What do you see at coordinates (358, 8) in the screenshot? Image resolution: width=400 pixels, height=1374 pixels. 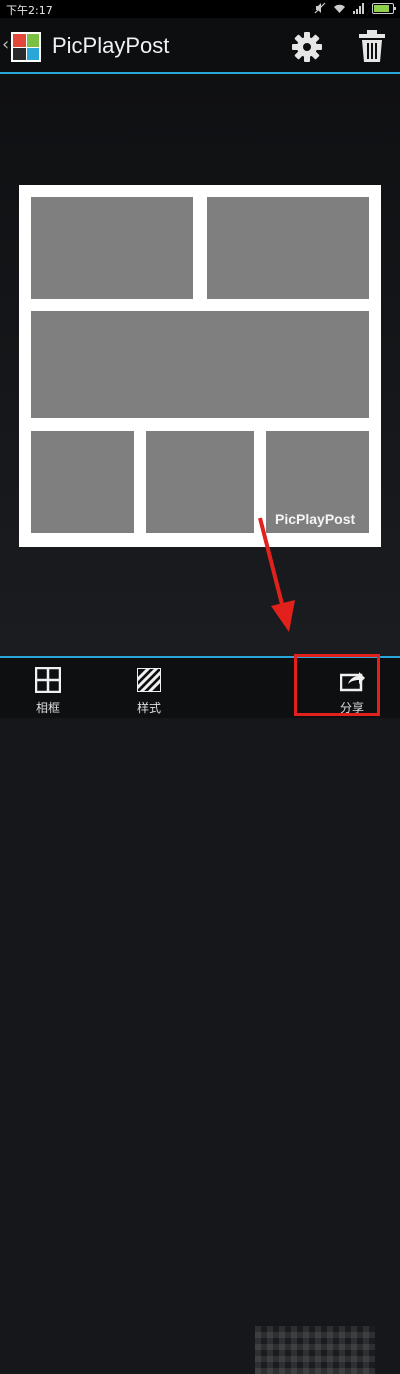 I see `signal-icon` at bounding box center [358, 8].